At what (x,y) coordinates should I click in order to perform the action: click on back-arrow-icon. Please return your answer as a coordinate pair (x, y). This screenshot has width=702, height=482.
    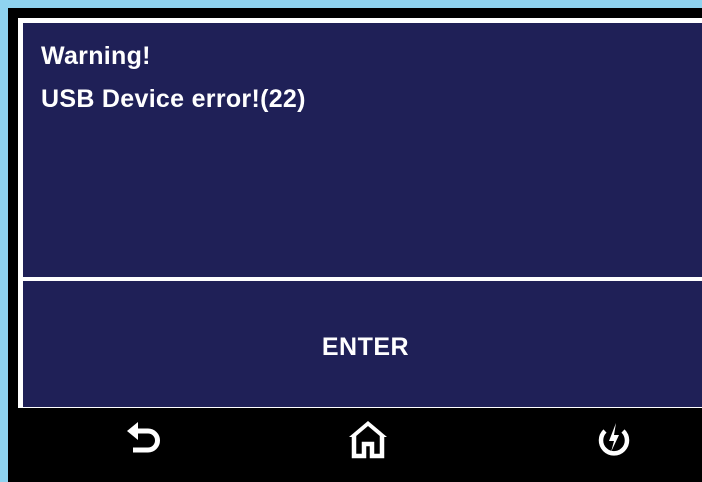
    Looking at the image, I should click on (143, 437).